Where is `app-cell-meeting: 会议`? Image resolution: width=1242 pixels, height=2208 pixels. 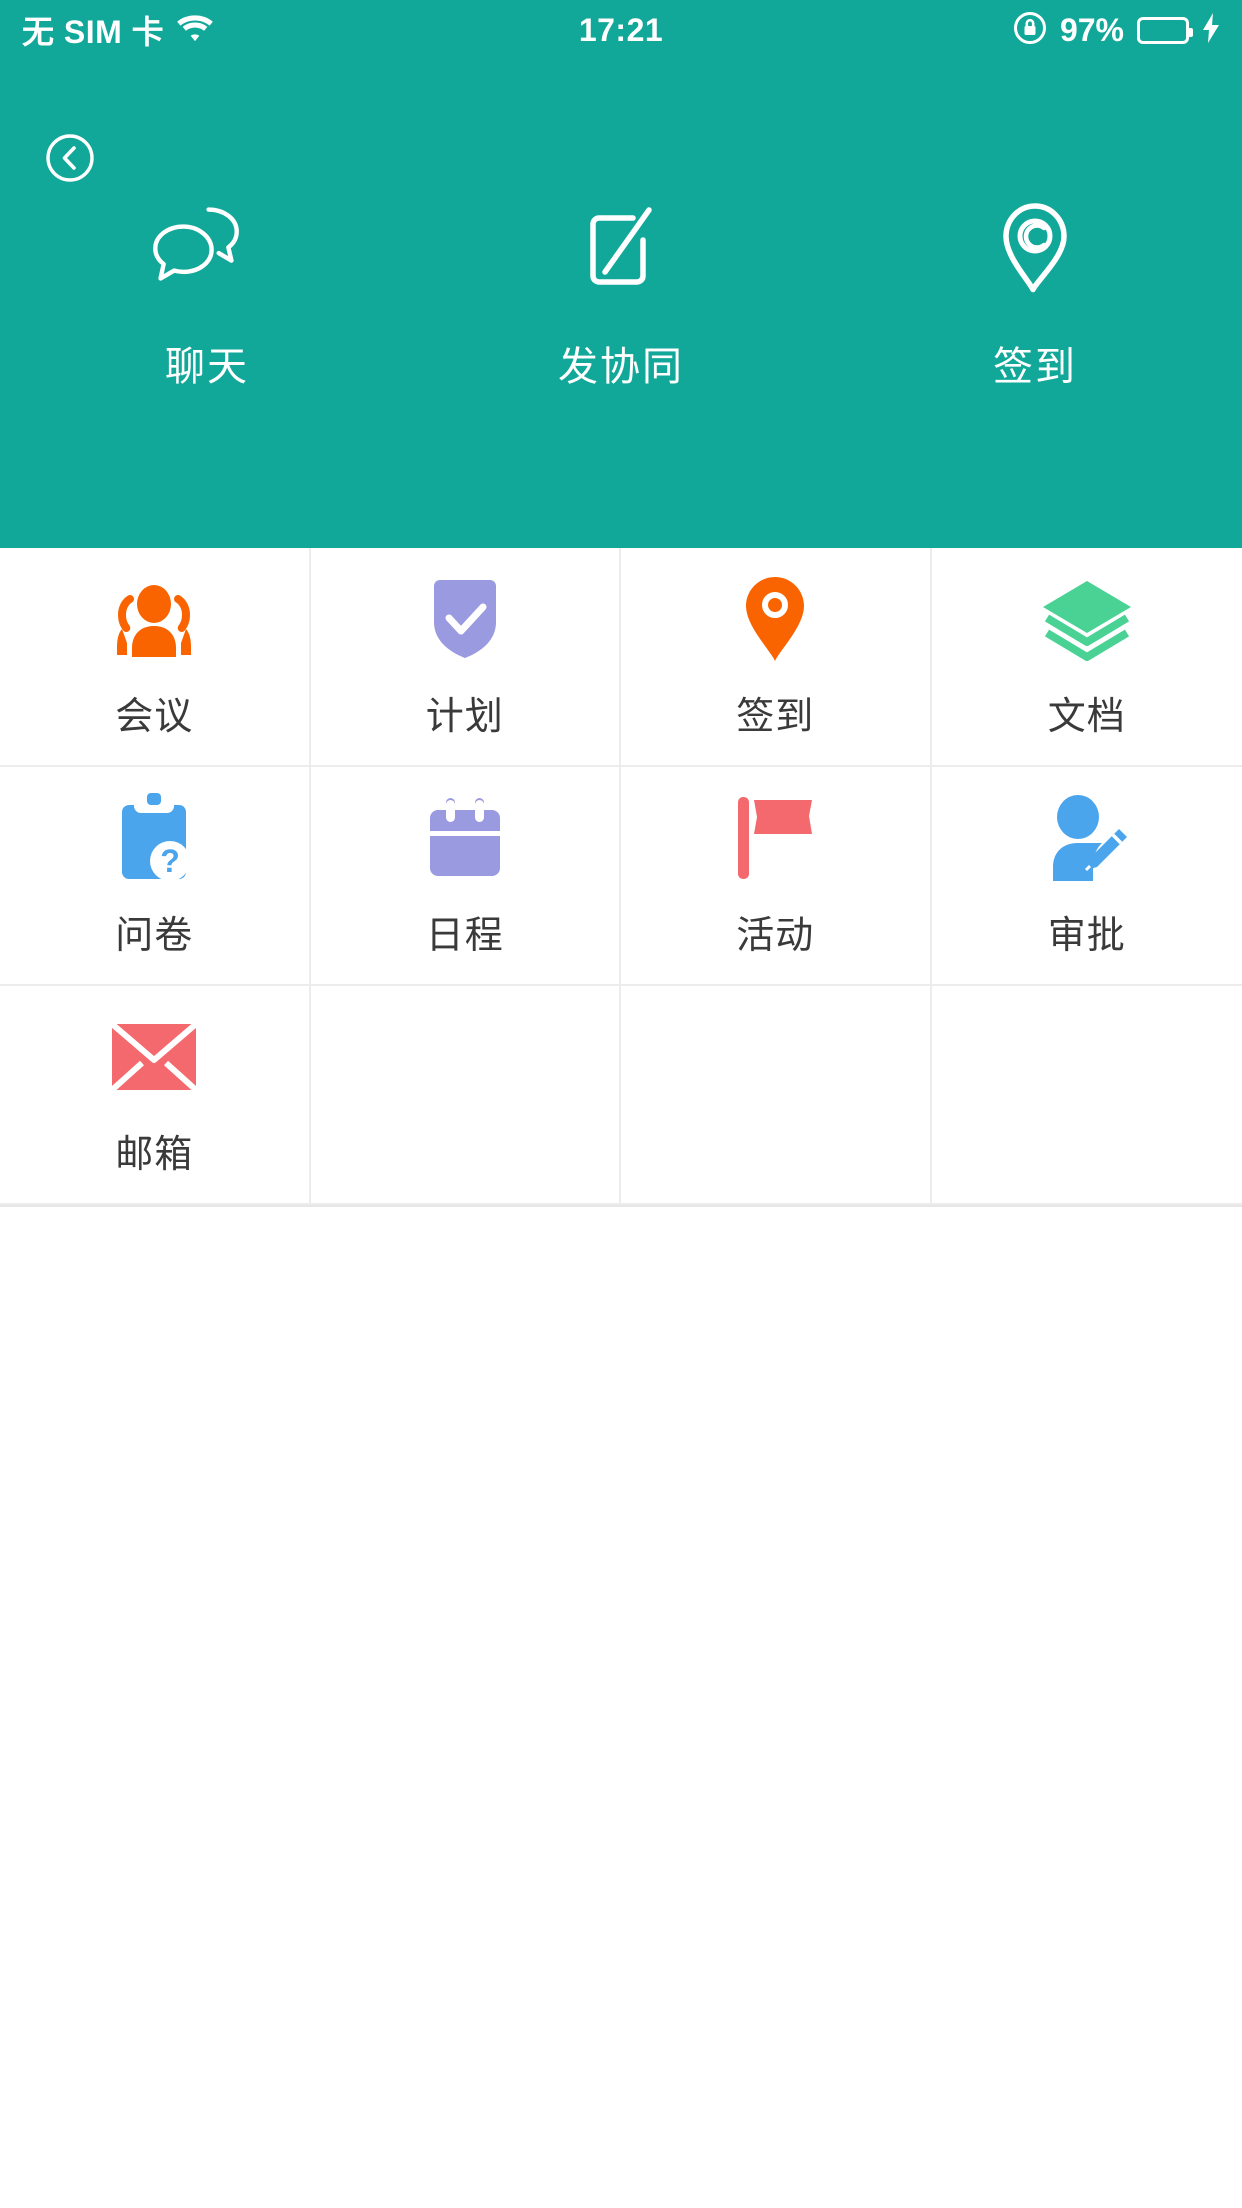 app-cell-meeting: 会议 is located at coordinates (155, 657).